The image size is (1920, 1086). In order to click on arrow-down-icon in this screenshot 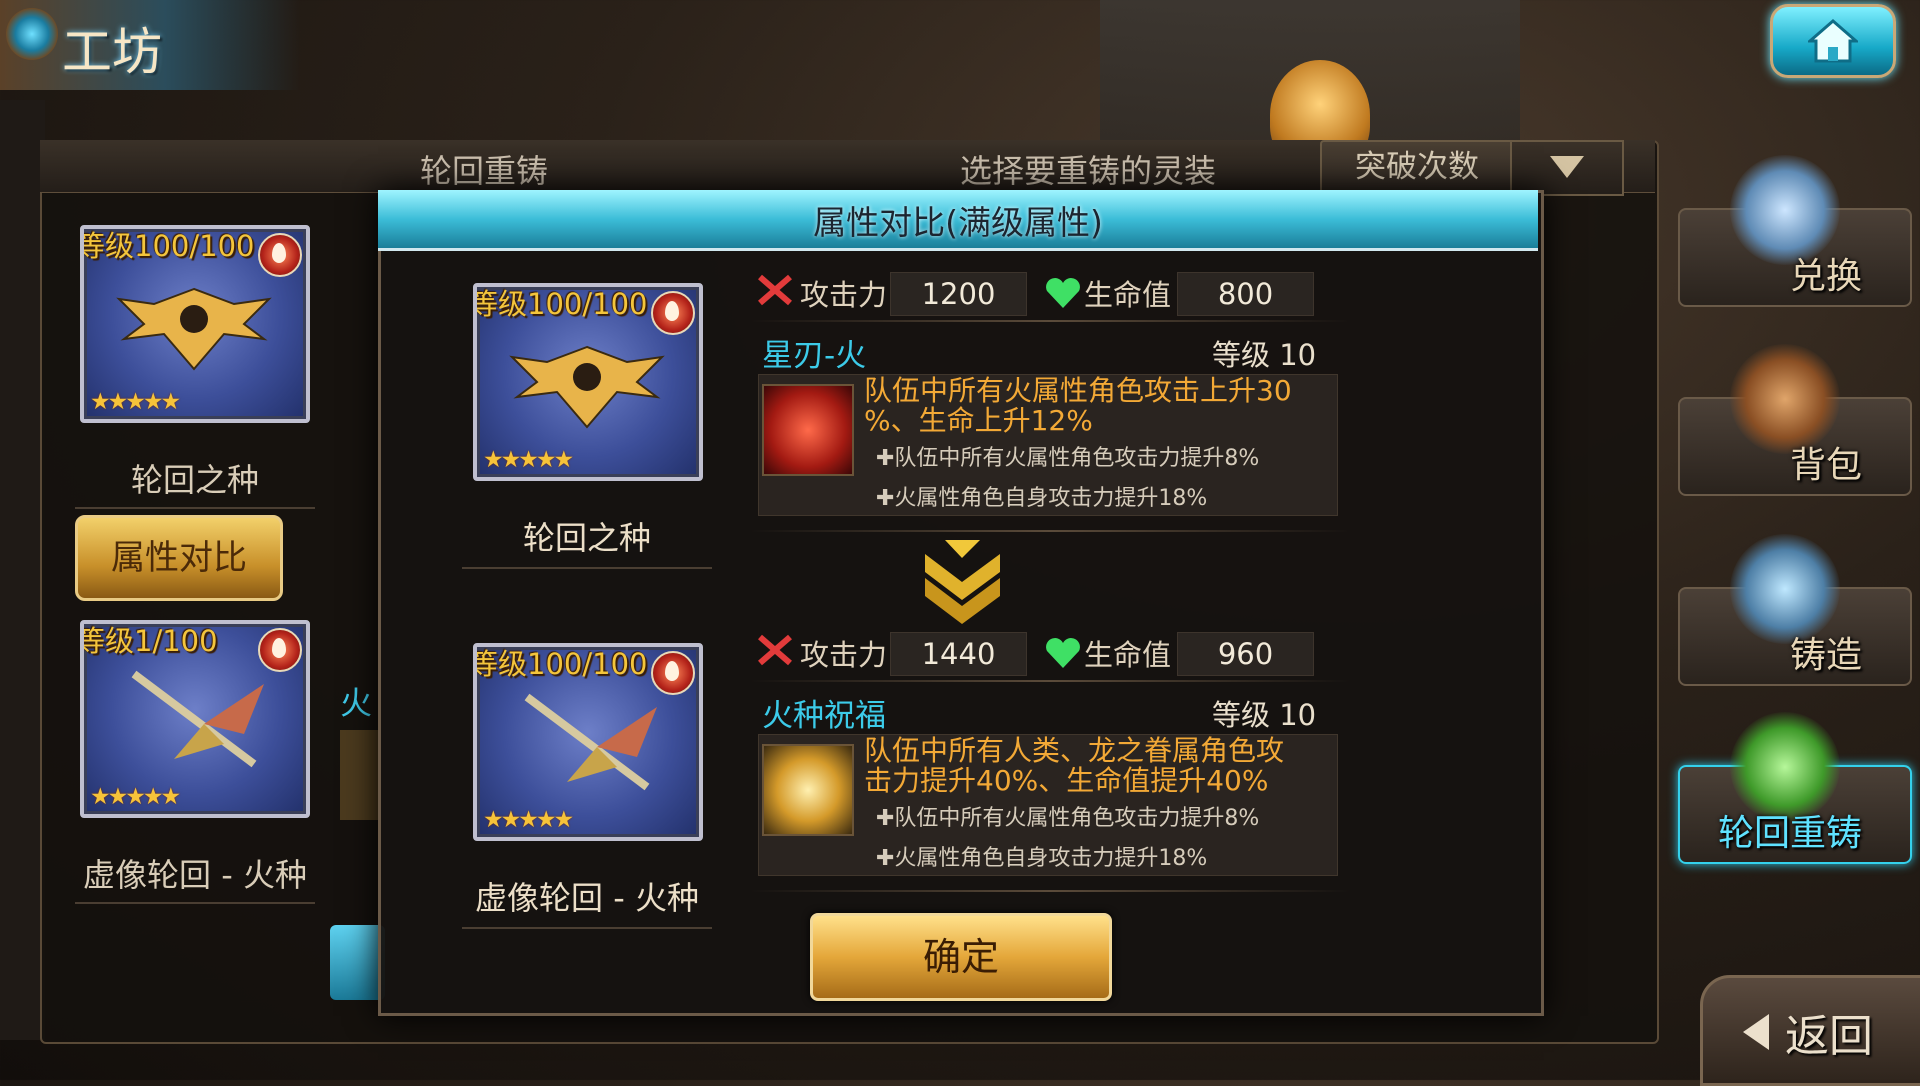, I will do `click(962, 582)`.